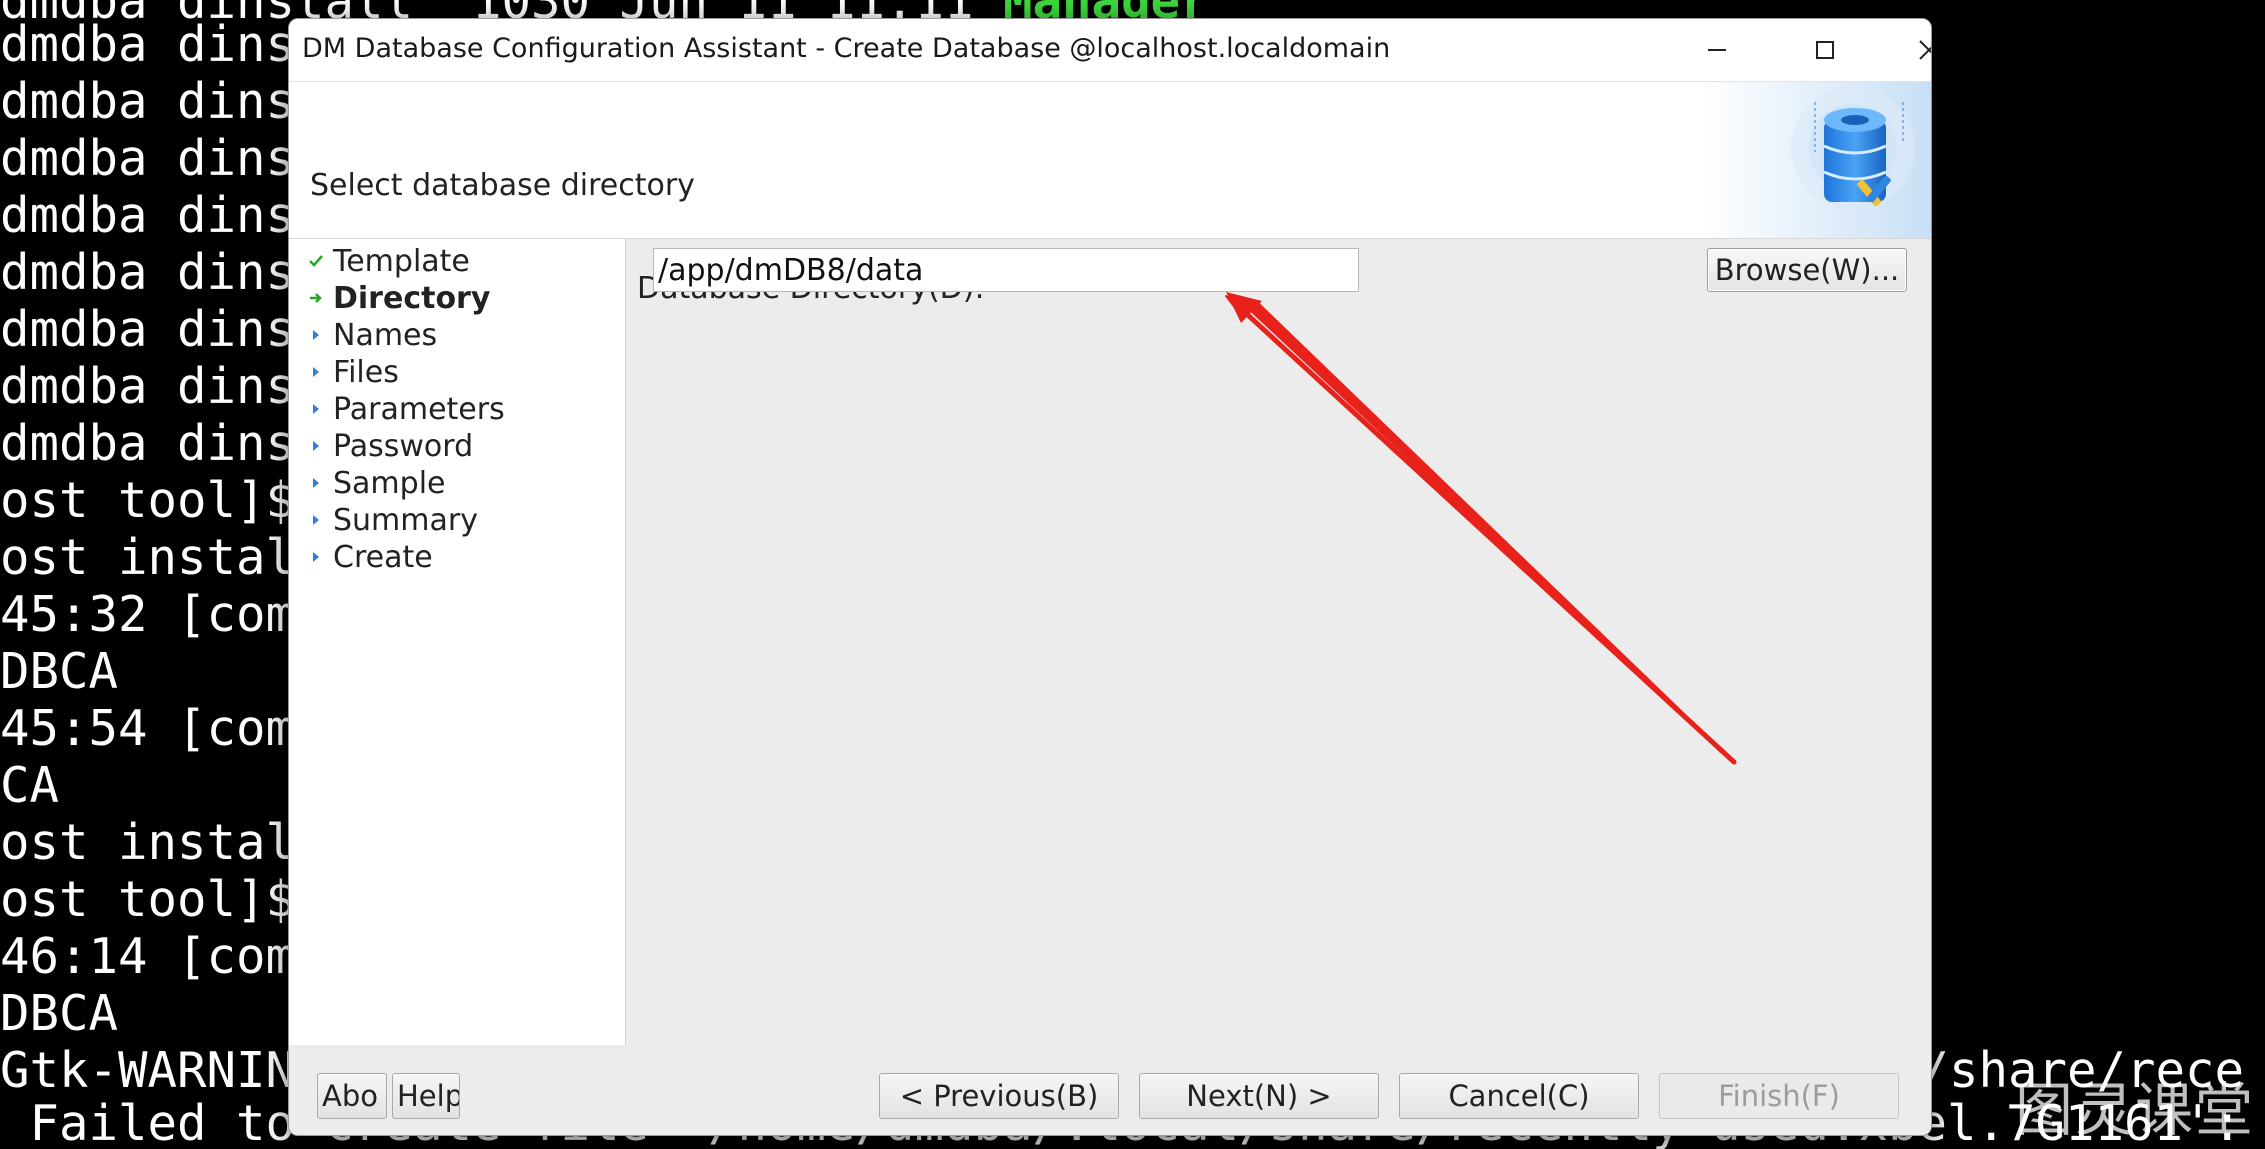  What do you see at coordinates (1817, 160) in the screenshot?
I see `database-logo-icon` at bounding box center [1817, 160].